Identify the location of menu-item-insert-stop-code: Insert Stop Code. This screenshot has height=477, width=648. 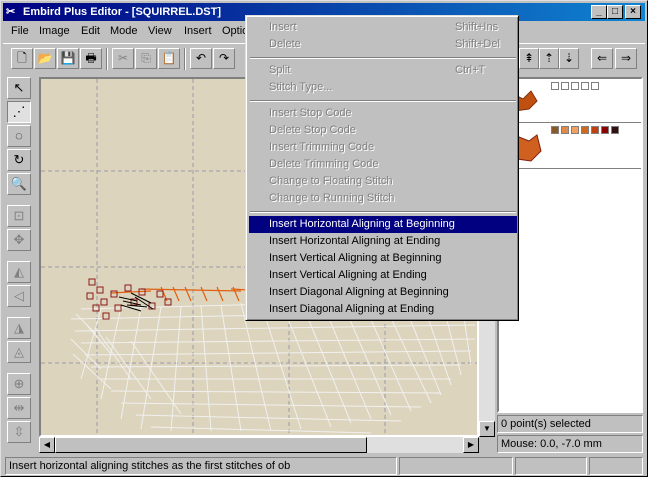
(383, 113).